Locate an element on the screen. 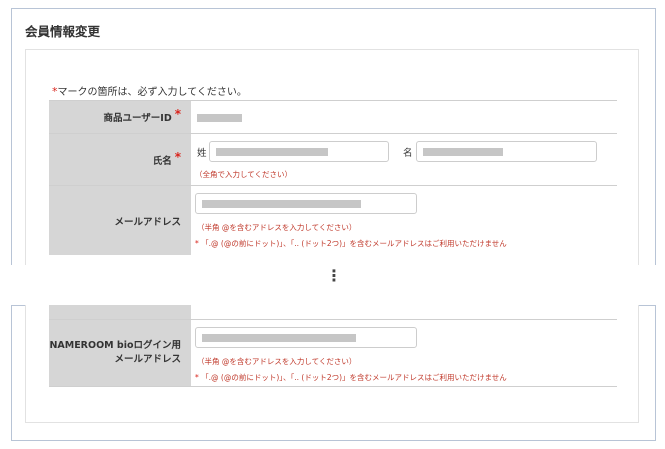 Image resolution: width=665 pixels, height=449 pixels. nameroom-email-input is located at coordinates (306, 337).